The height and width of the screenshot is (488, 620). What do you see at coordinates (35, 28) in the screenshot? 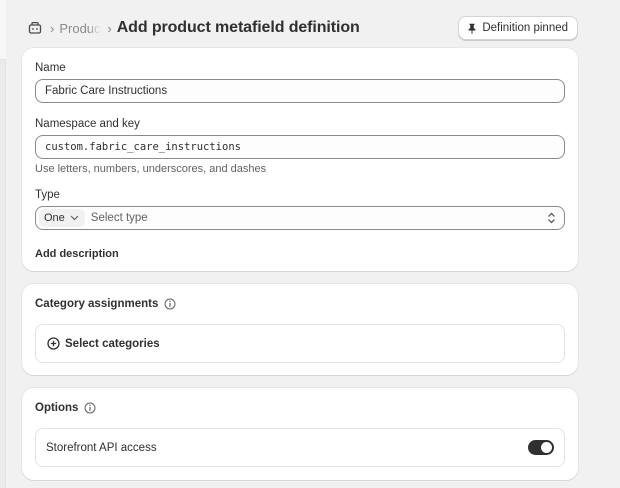
I see `metafield-store-icon` at bounding box center [35, 28].